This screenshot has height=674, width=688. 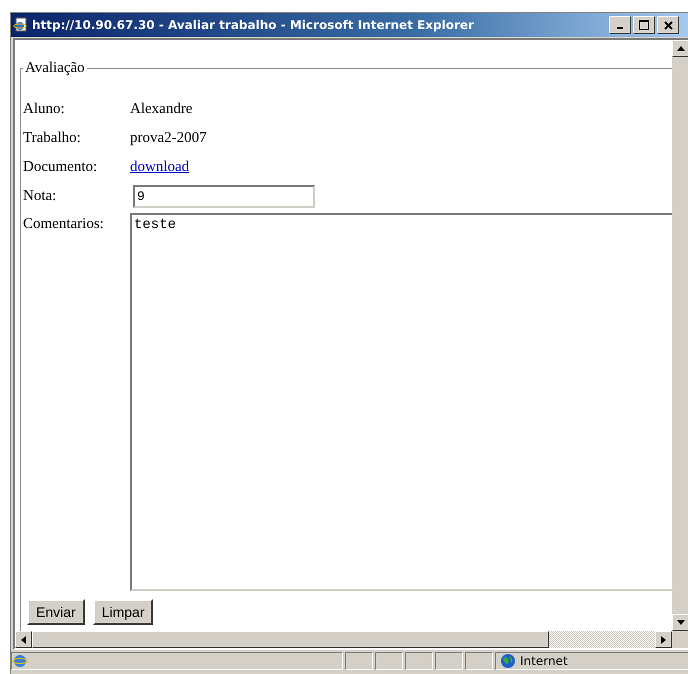 What do you see at coordinates (663, 640) in the screenshot?
I see `right-arrow-icon` at bounding box center [663, 640].